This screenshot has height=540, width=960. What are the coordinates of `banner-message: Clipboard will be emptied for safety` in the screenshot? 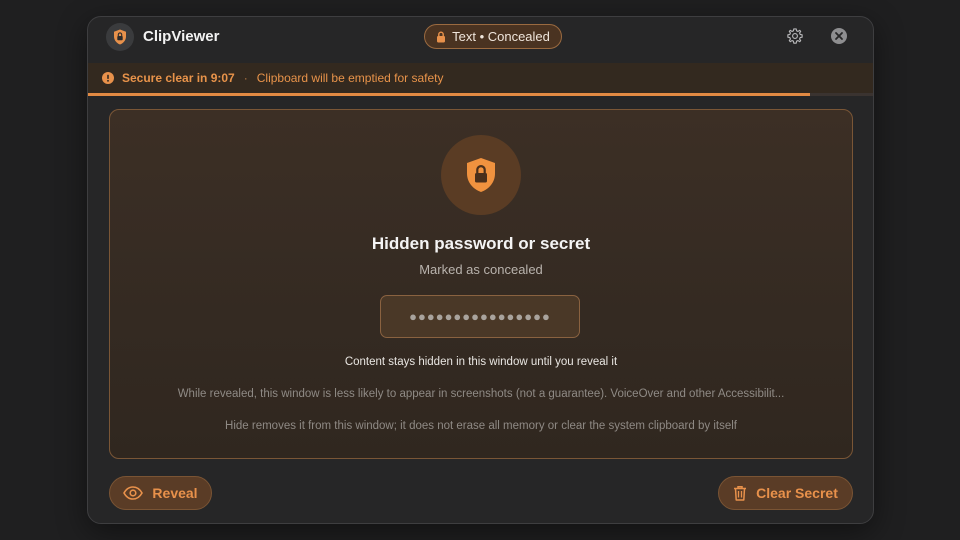 It's located at (350, 78).